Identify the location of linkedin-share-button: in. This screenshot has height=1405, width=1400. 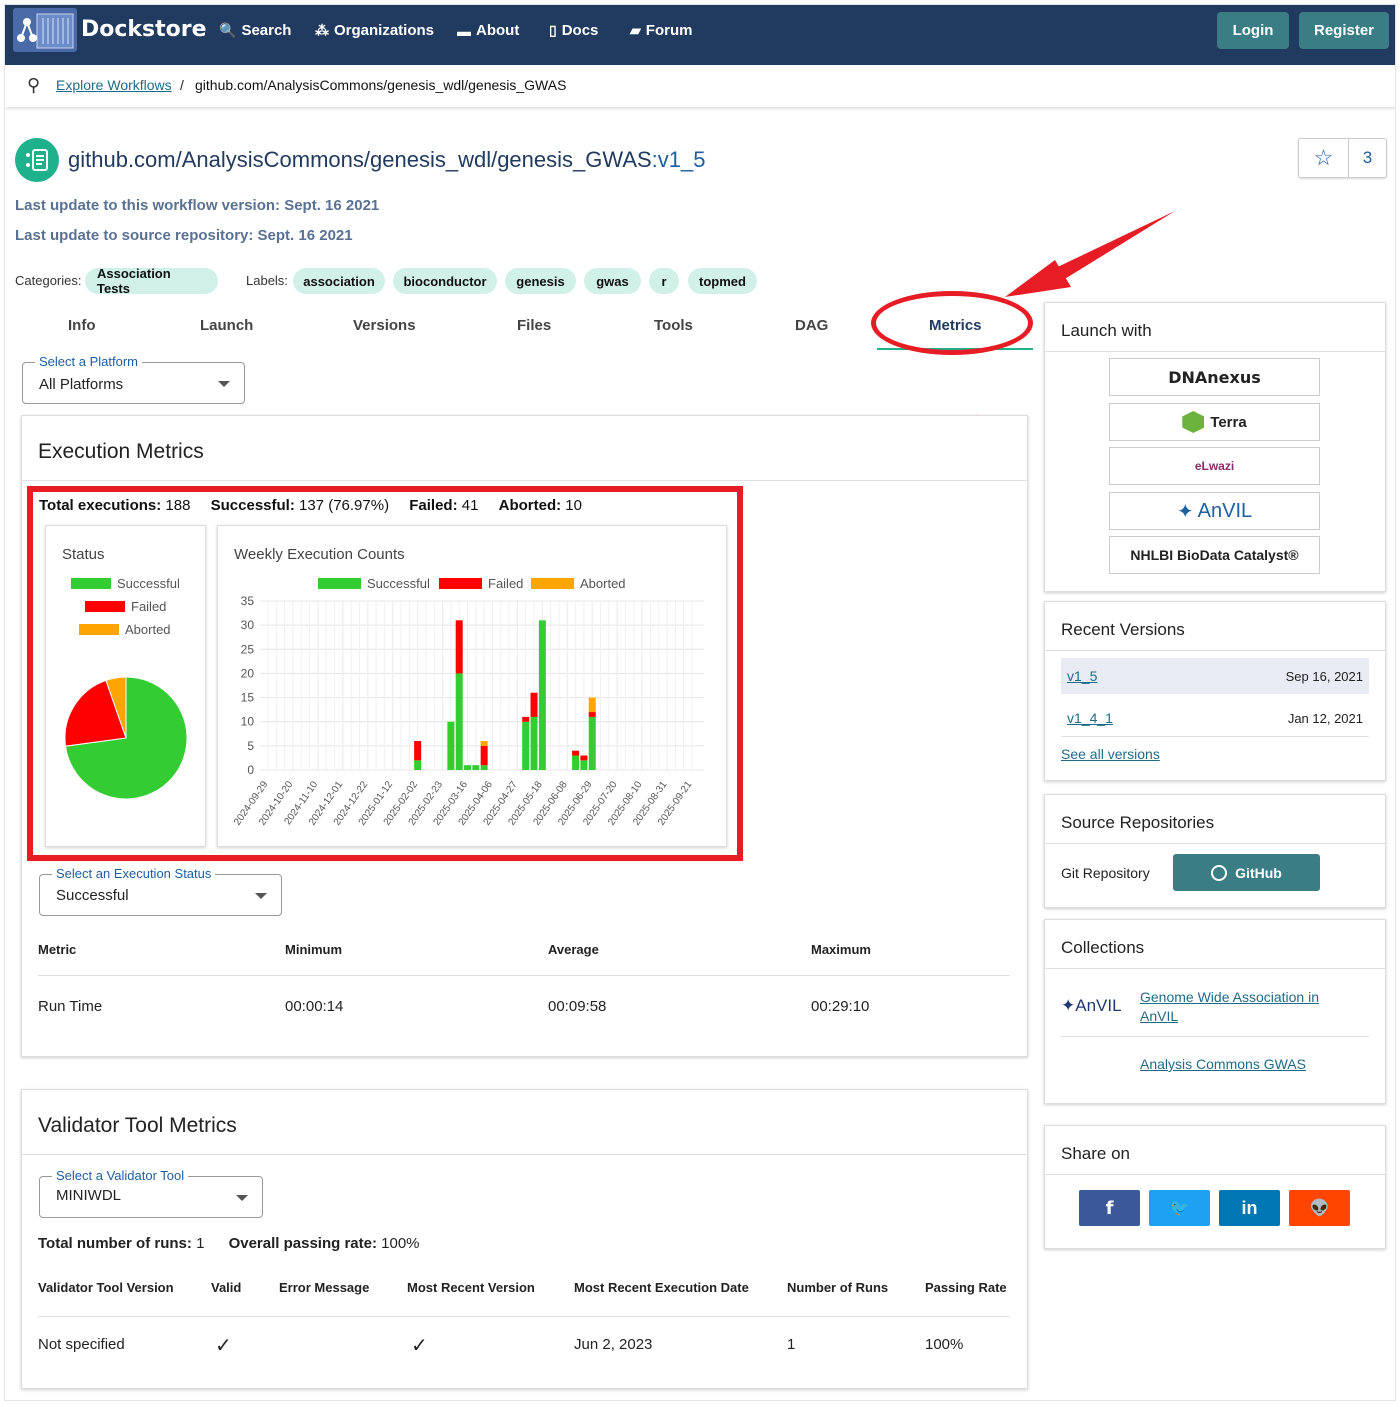
(1249, 1208).